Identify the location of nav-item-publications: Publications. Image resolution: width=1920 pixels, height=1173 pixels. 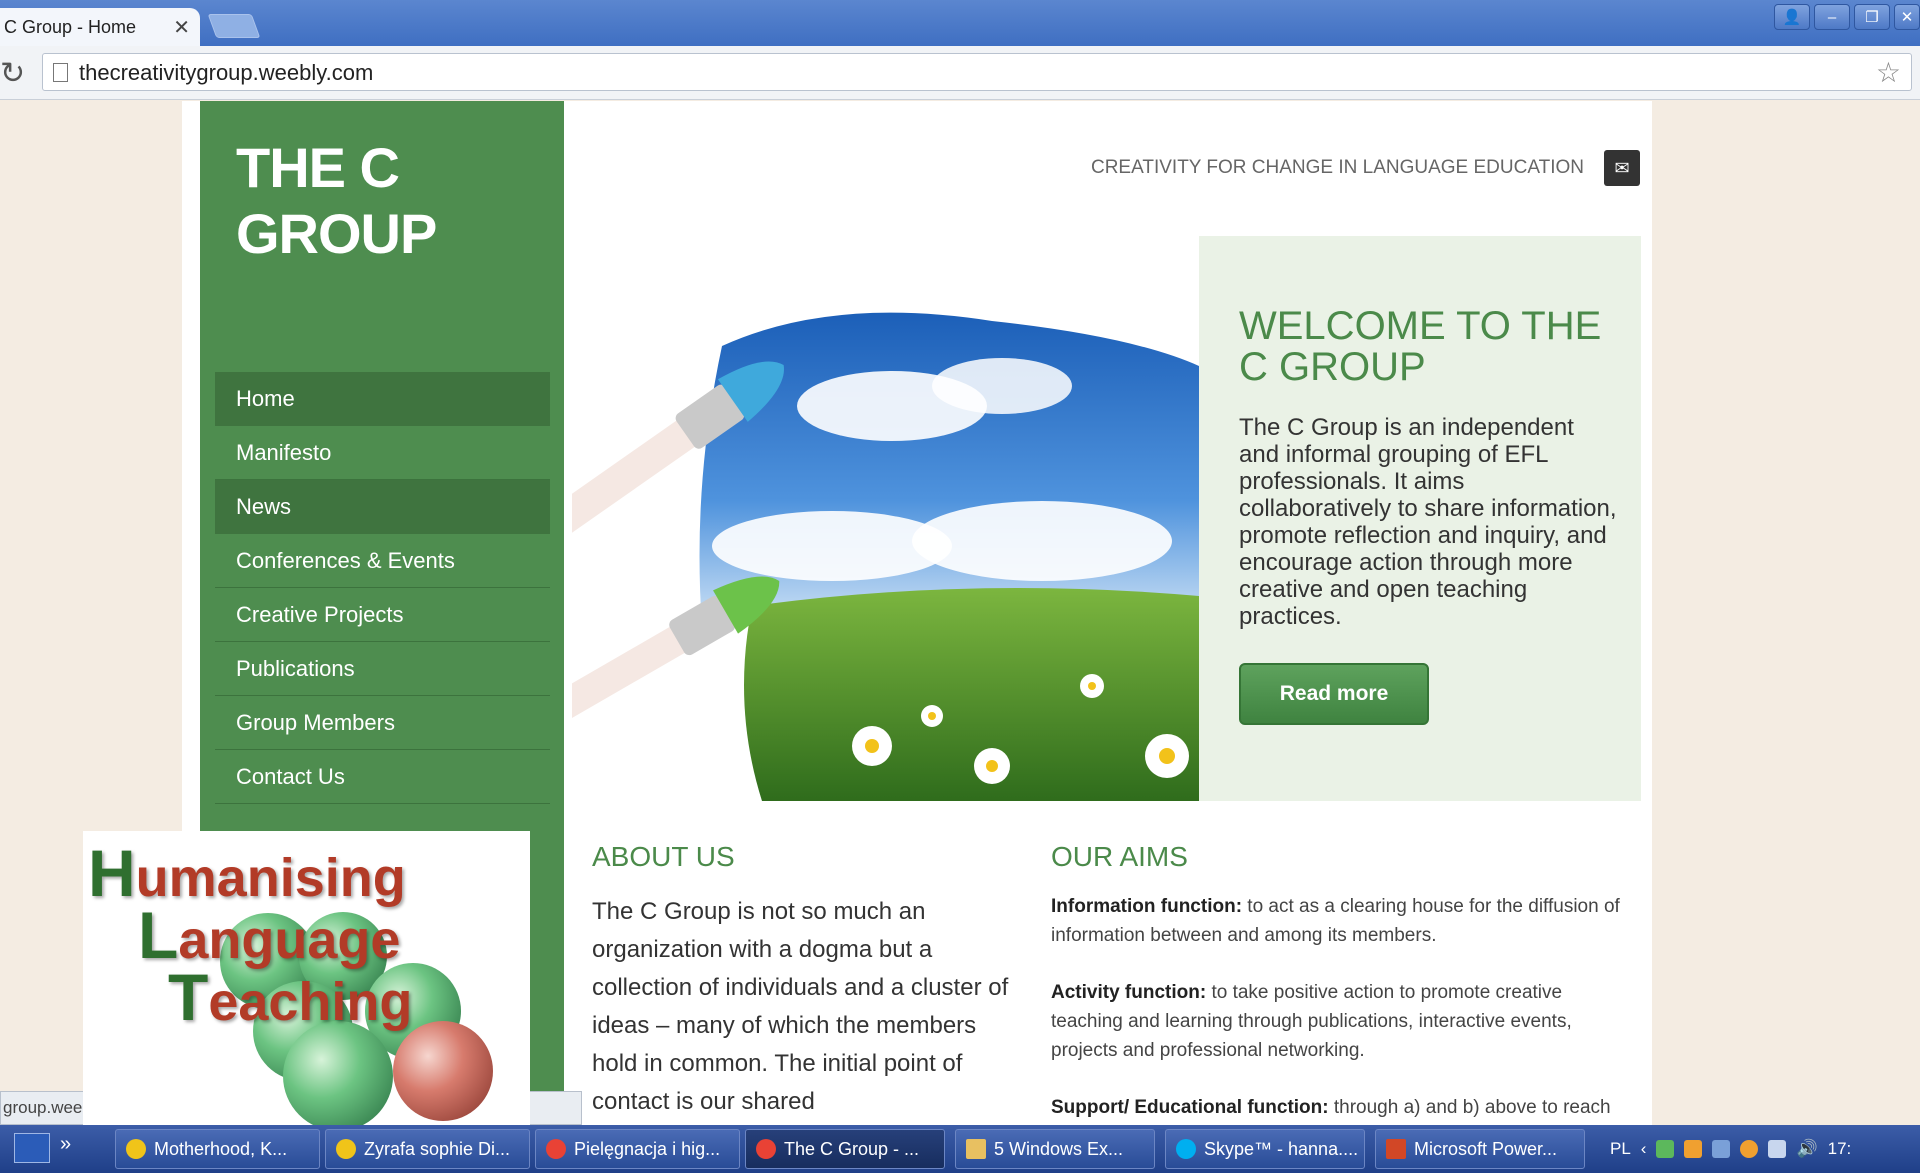
(382, 669).